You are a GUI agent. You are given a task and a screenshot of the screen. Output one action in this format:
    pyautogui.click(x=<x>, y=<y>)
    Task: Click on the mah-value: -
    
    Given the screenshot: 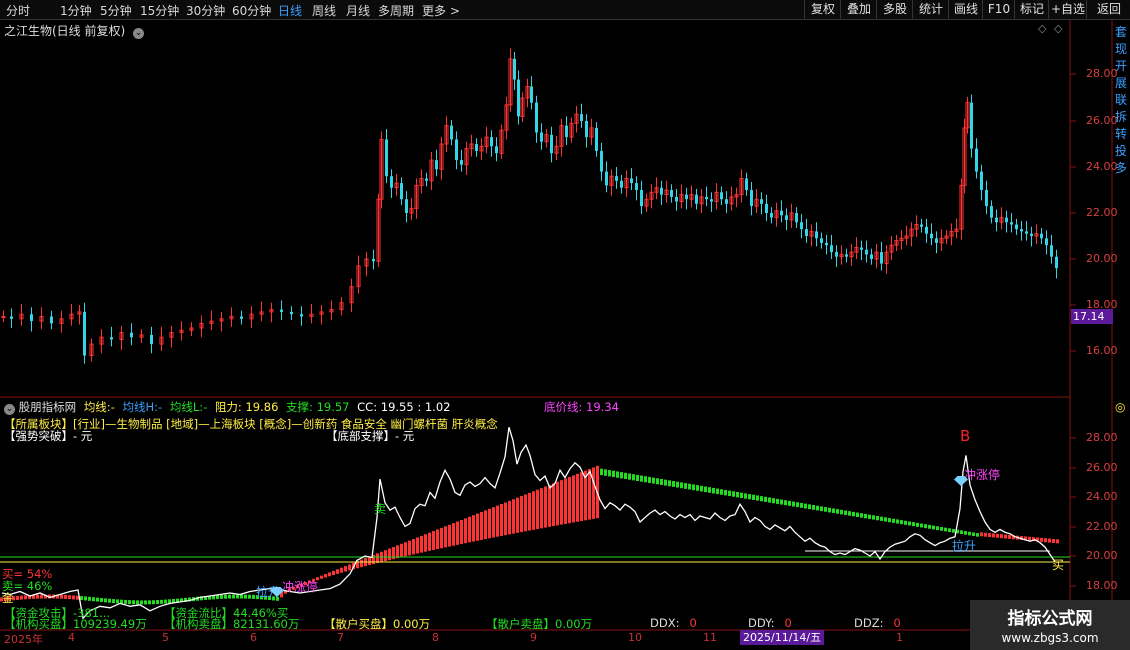 What is the action you would take?
    pyautogui.click(x=160, y=407)
    